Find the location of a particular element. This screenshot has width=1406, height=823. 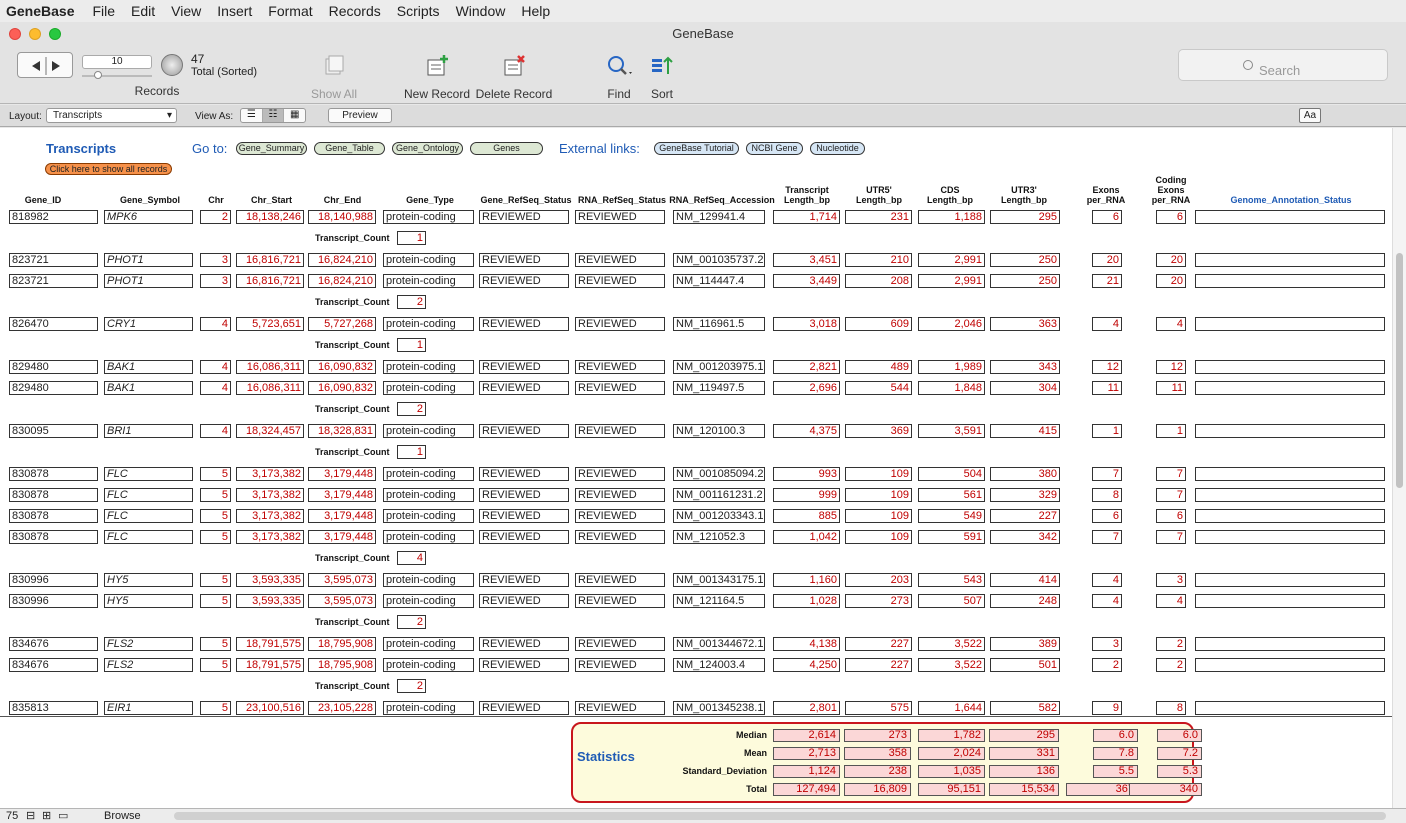

coding-exons-per-rna-field: 2 is located at coordinates (1171, 644).